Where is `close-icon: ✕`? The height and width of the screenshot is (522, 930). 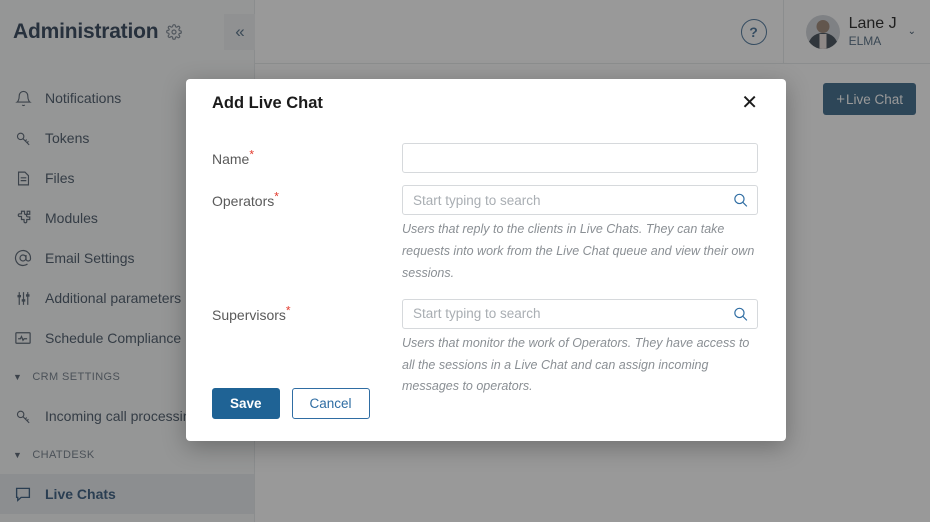 close-icon: ✕ is located at coordinates (749, 103).